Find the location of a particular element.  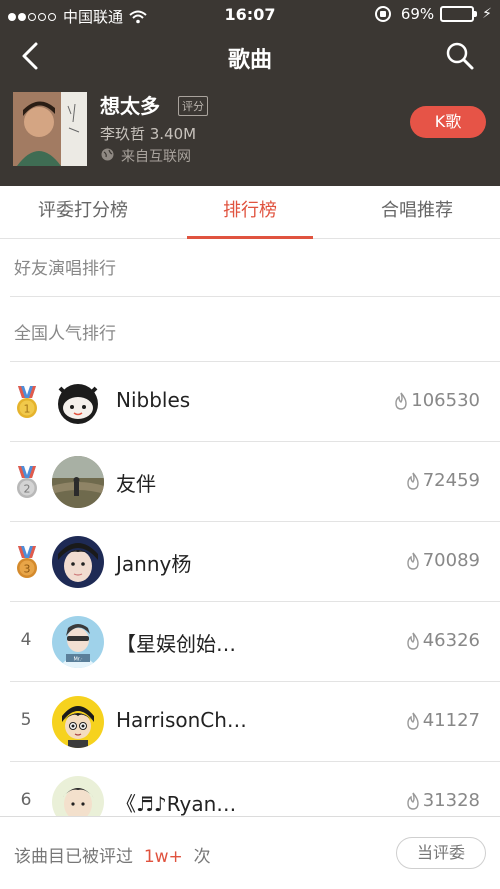

status-right: 69% ⚡ is located at coordinates (433, 14).